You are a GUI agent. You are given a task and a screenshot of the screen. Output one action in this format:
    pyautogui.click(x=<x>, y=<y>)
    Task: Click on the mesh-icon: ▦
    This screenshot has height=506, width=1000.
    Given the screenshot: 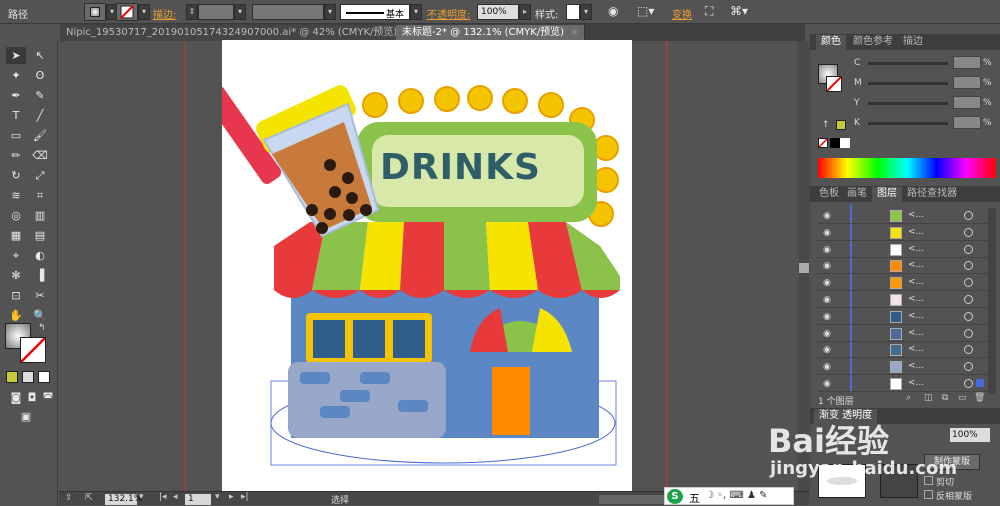 What is the action you would take?
    pyautogui.click(x=16, y=235)
    